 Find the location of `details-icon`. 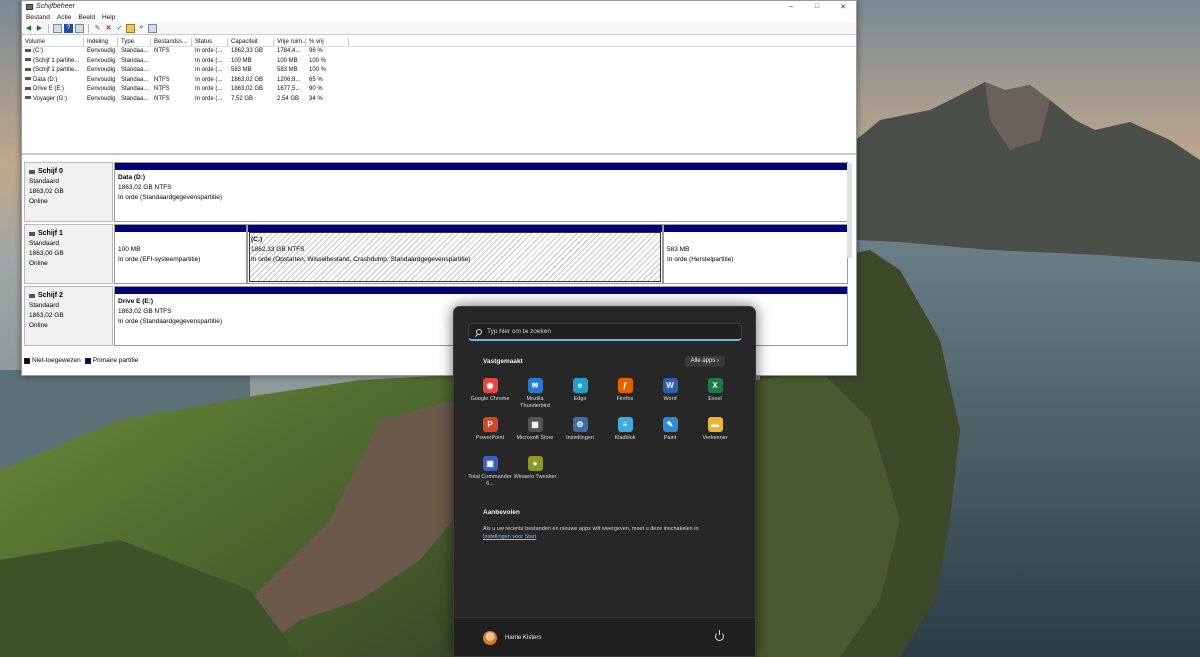

details-icon is located at coordinates (152, 28).